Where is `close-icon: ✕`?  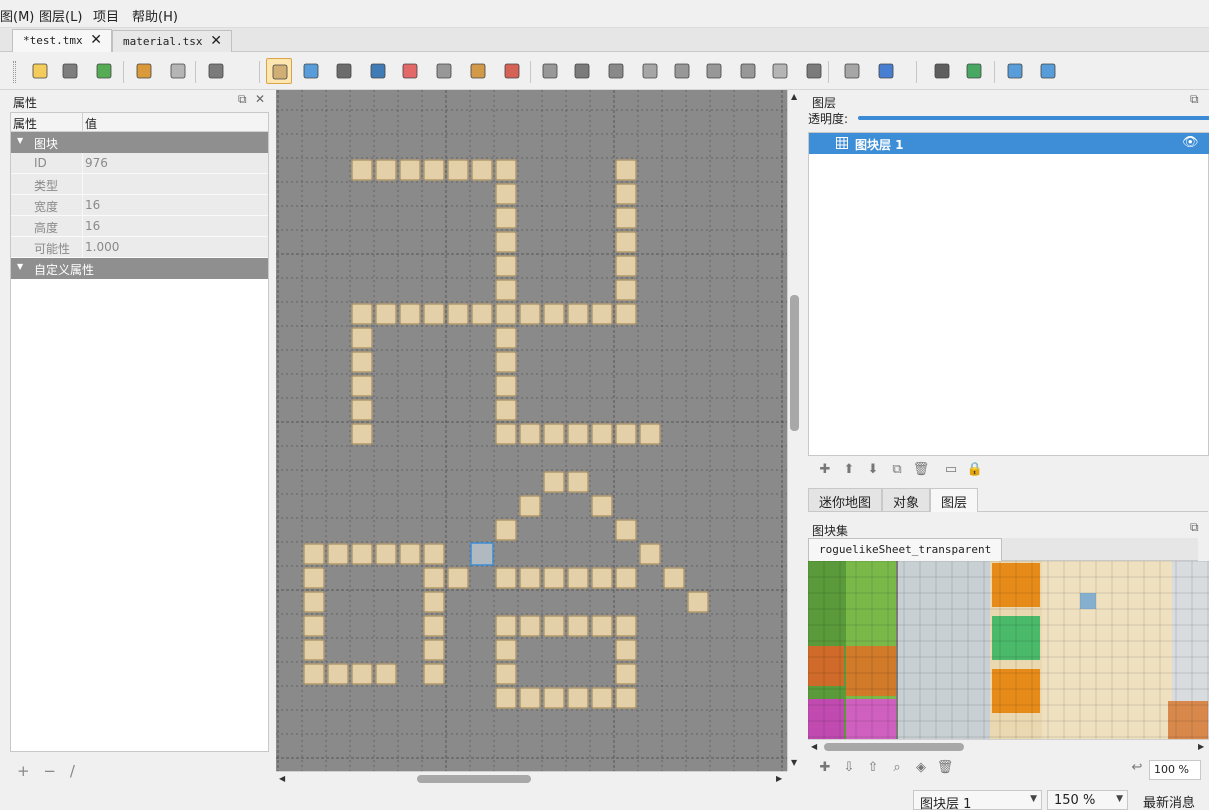
close-icon: ✕ is located at coordinates (96, 40).